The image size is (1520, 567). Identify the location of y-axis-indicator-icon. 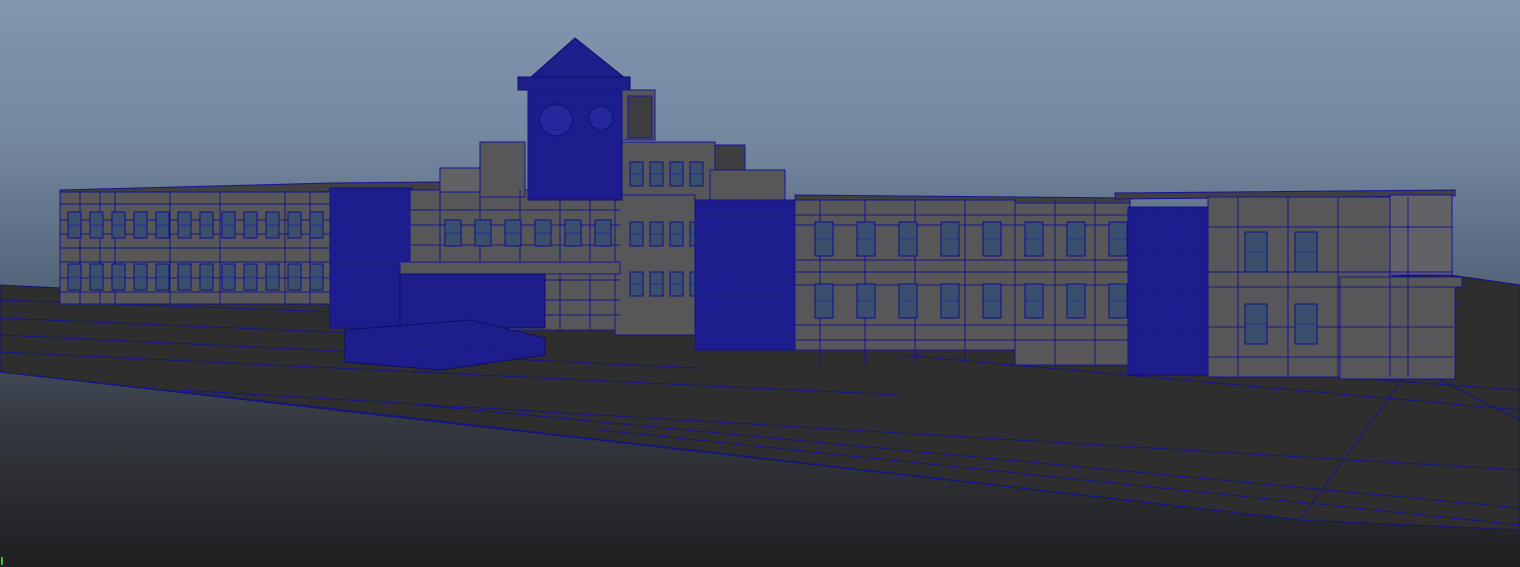
(2, 561).